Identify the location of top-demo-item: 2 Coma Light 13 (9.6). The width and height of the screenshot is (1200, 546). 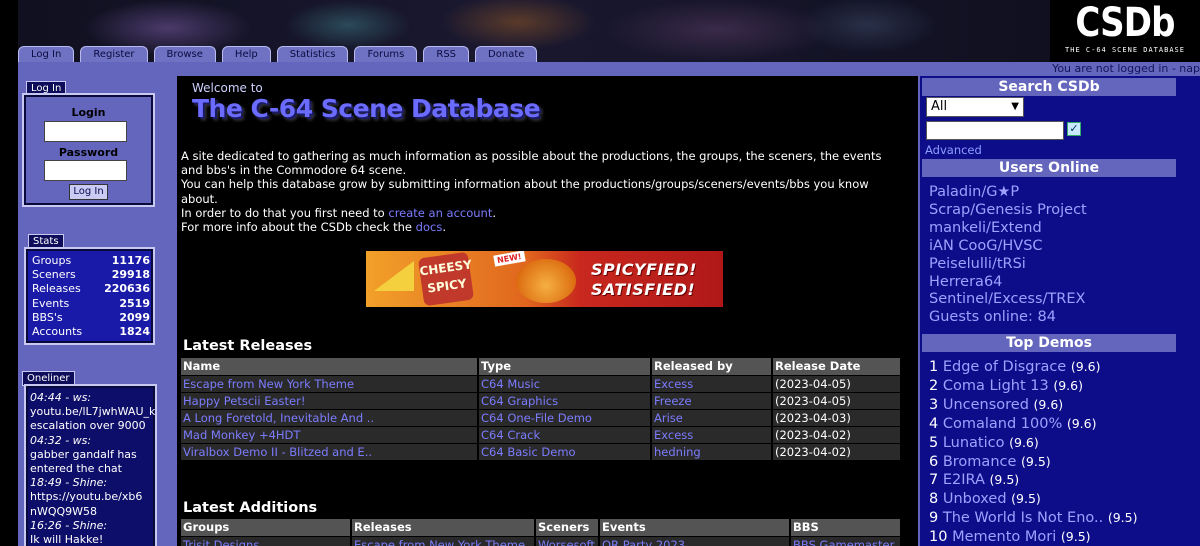
(1006, 385).